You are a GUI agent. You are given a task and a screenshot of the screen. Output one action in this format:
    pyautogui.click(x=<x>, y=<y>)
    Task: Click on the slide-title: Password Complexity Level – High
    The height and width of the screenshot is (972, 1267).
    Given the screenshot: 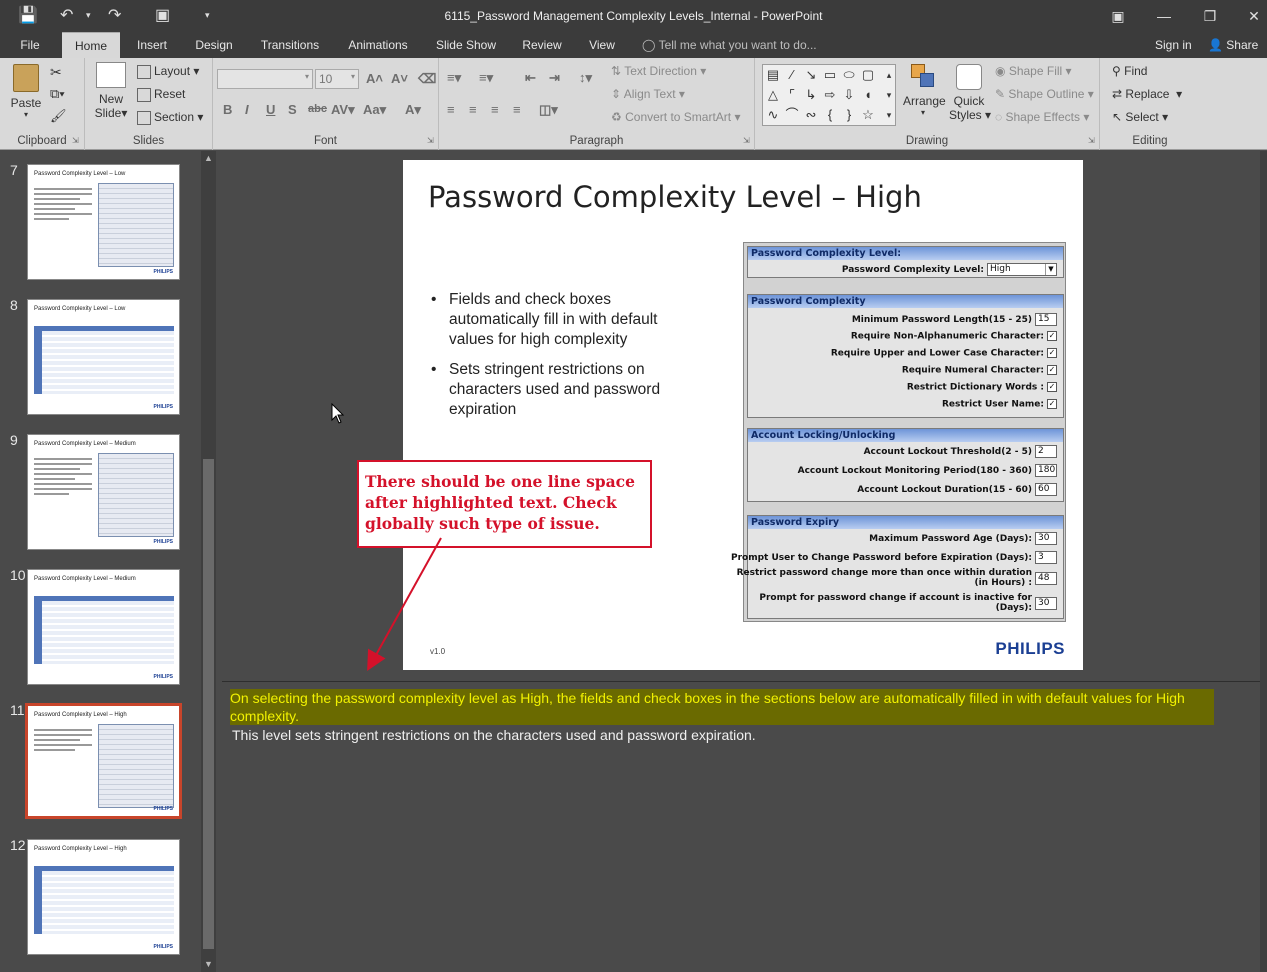 What is the action you would take?
    pyautogui.click(x=675, y=197)
    